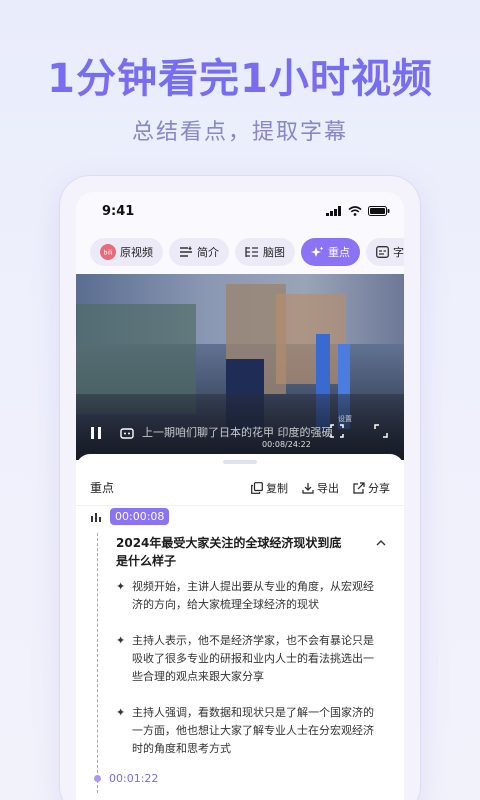 The height and width of the screenshot is (800, 480). What do you see at coordinates (339, 252) in the screenshot?
I see `tab-label: 重点` at bounding box center [339, 252].